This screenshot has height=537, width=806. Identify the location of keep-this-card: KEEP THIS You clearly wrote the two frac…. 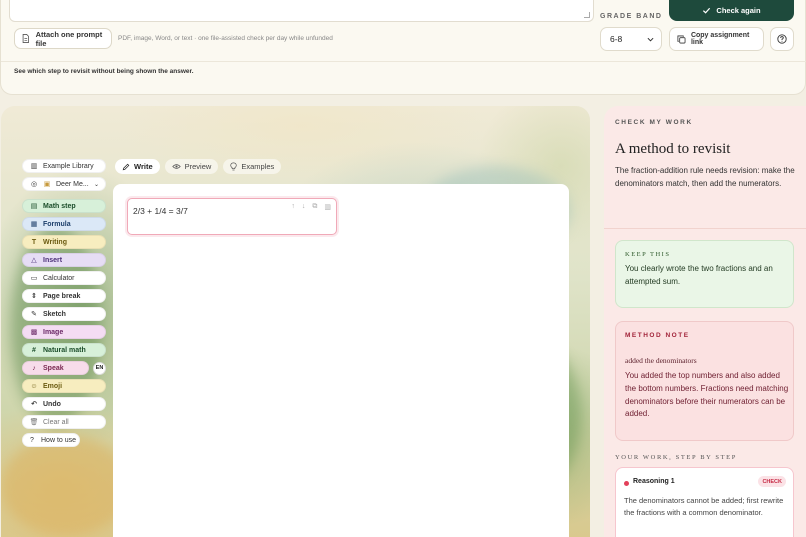
(704, 274).